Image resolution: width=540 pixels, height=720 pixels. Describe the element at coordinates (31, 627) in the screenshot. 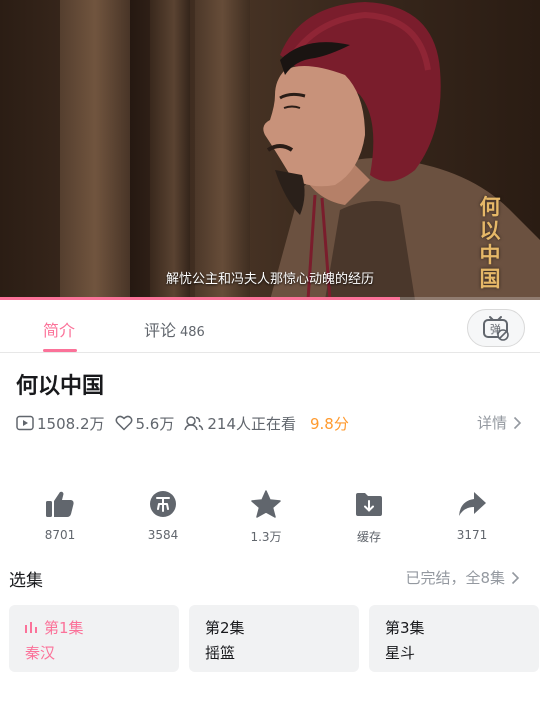

I see `now-playing-icon` at that location.